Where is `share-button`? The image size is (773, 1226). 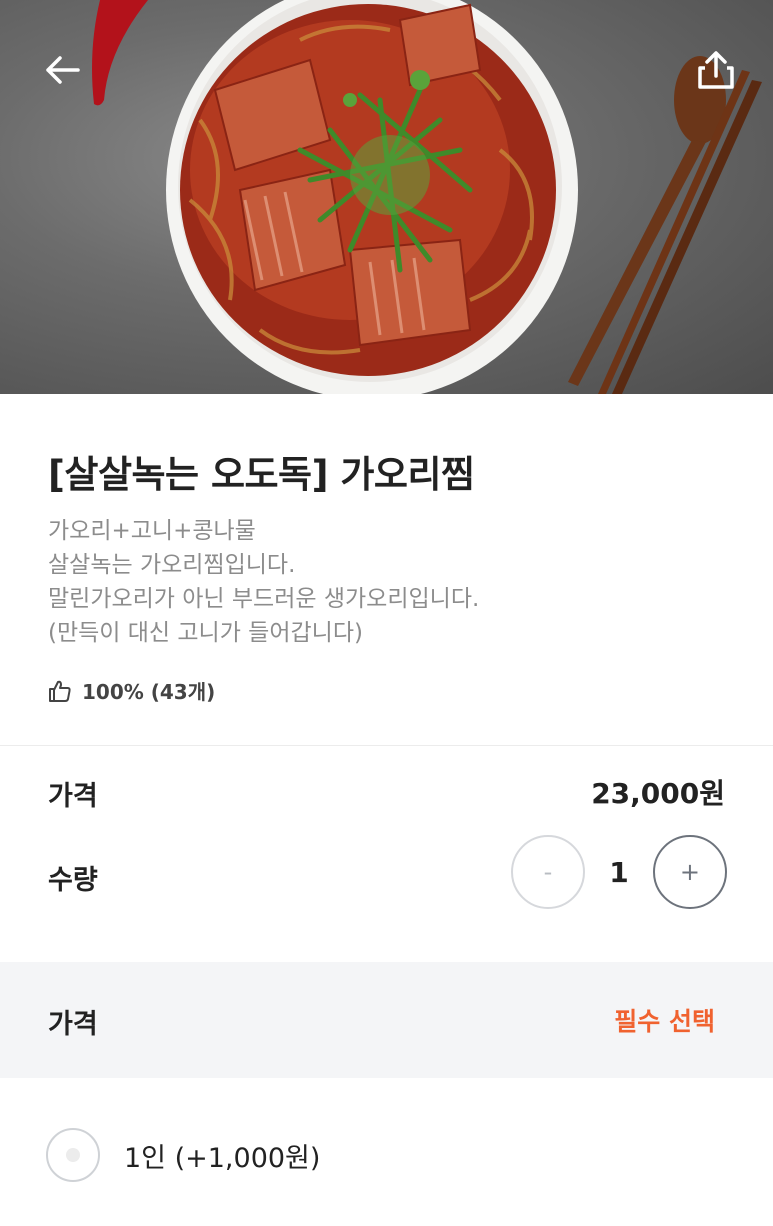
share-button is located at coordinates (716, 70).